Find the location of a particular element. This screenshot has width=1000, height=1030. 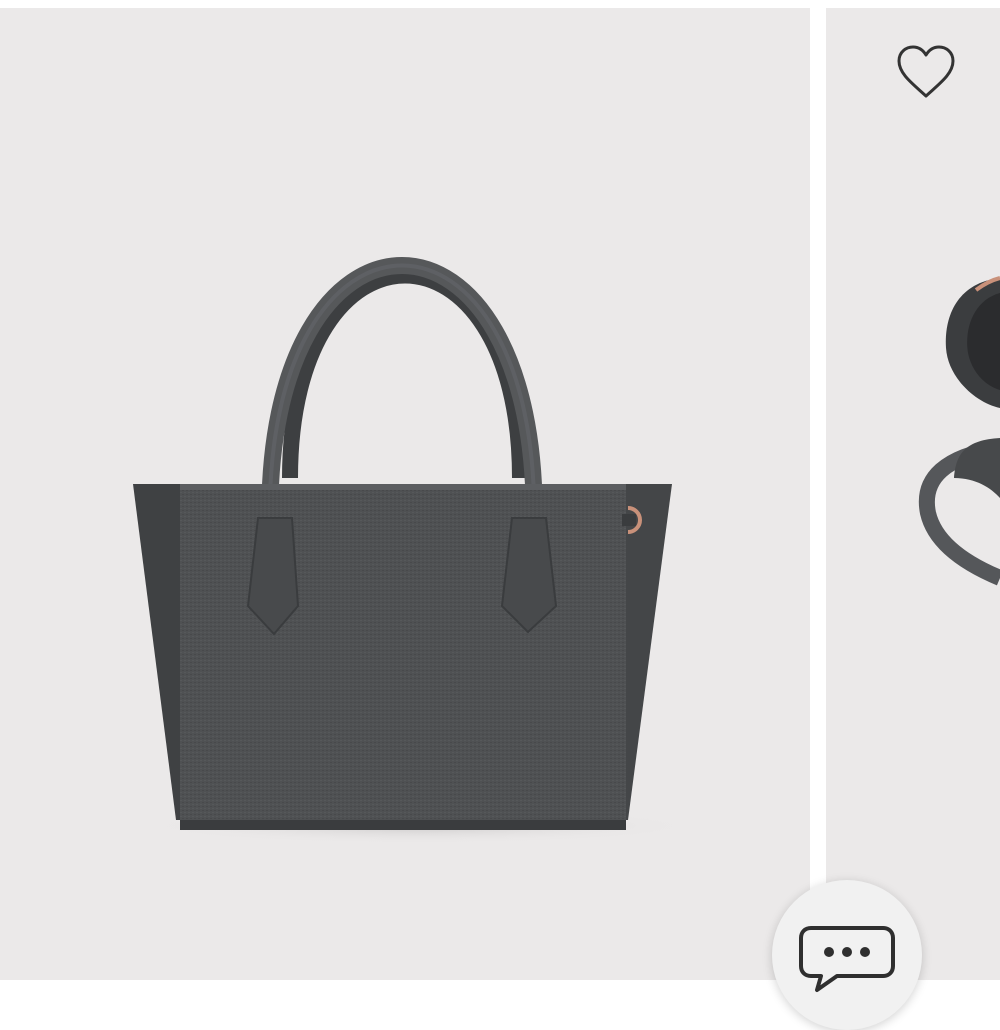

heart-outline-icon is located at coordinates (926, 71).